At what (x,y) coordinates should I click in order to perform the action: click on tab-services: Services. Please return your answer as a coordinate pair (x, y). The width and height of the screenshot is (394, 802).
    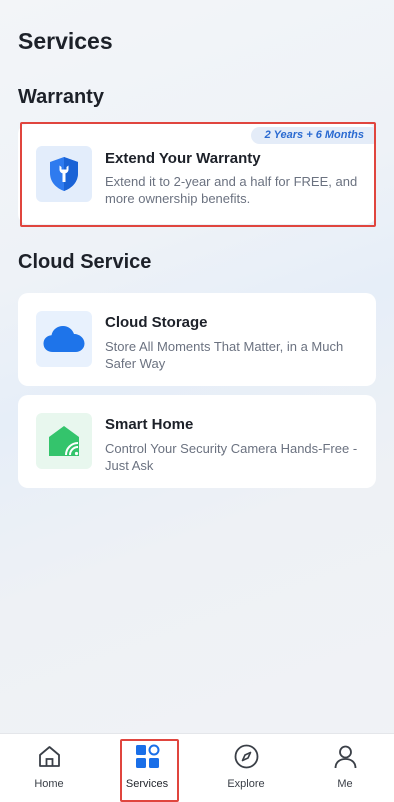
    Looking at the image, I should click on (147, 768).